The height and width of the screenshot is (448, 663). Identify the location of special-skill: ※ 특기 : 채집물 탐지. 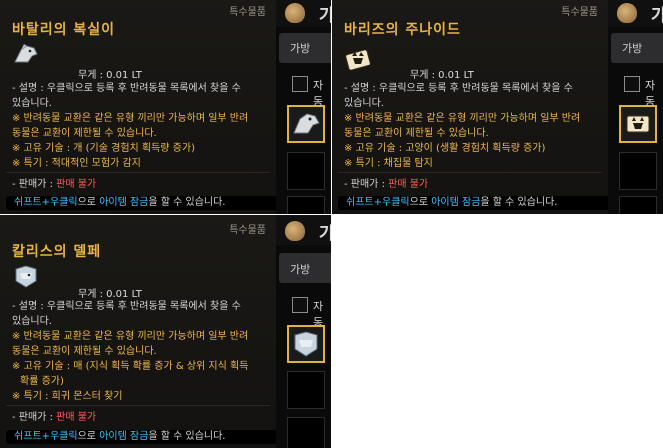
(388, 163).